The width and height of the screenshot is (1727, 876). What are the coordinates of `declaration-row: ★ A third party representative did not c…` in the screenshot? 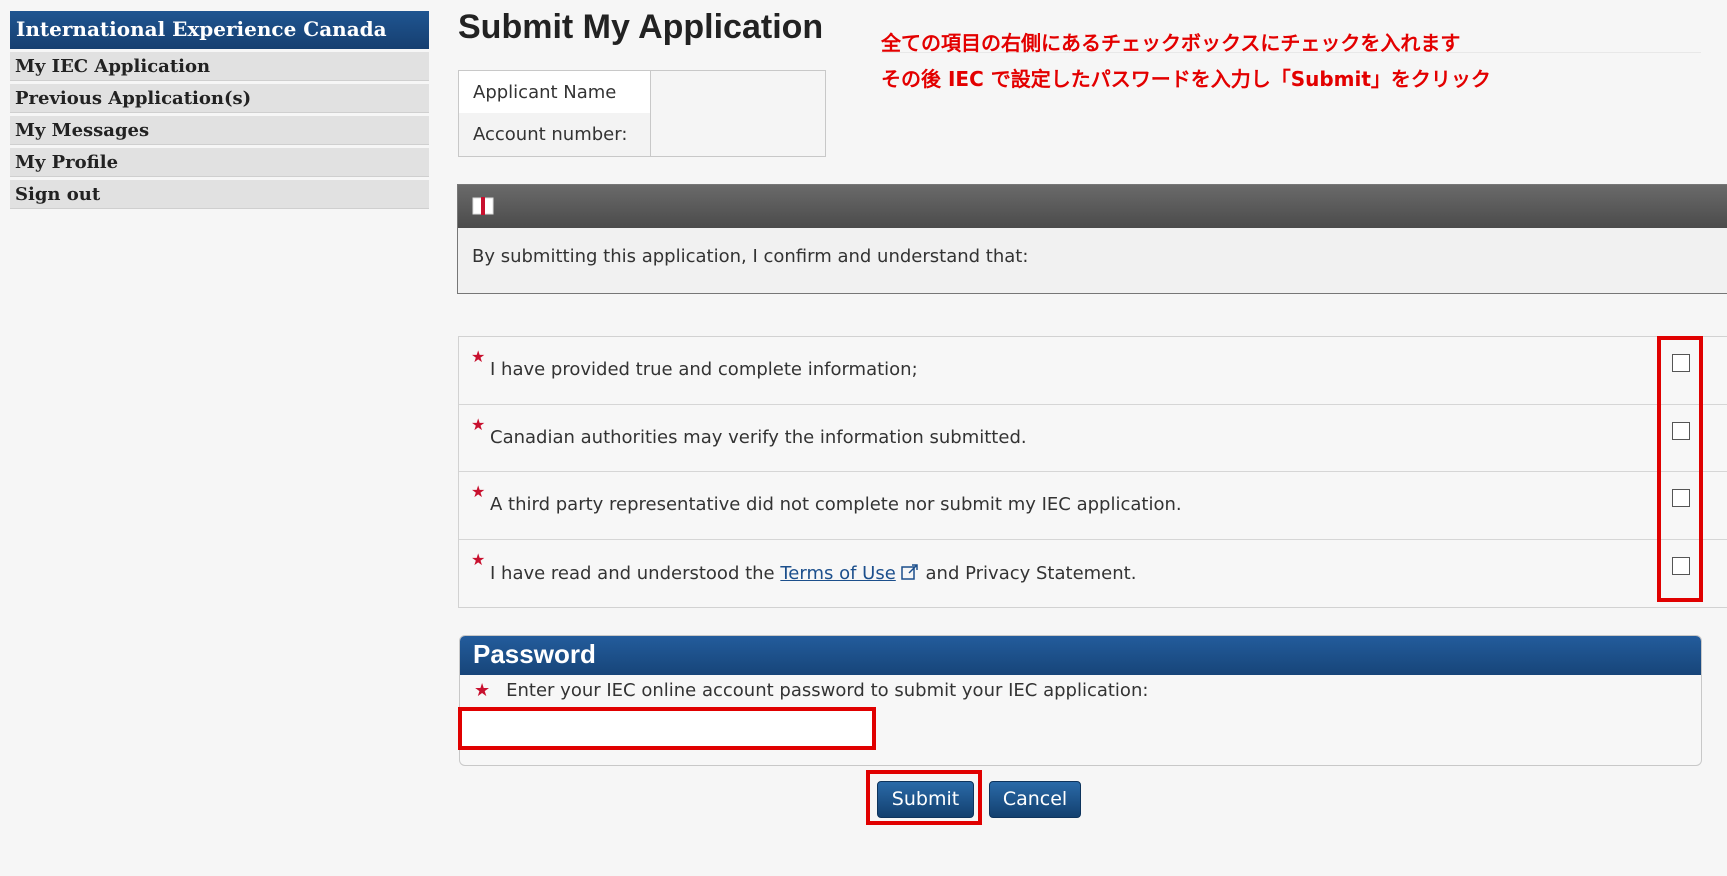 It's located at (1093, 506).